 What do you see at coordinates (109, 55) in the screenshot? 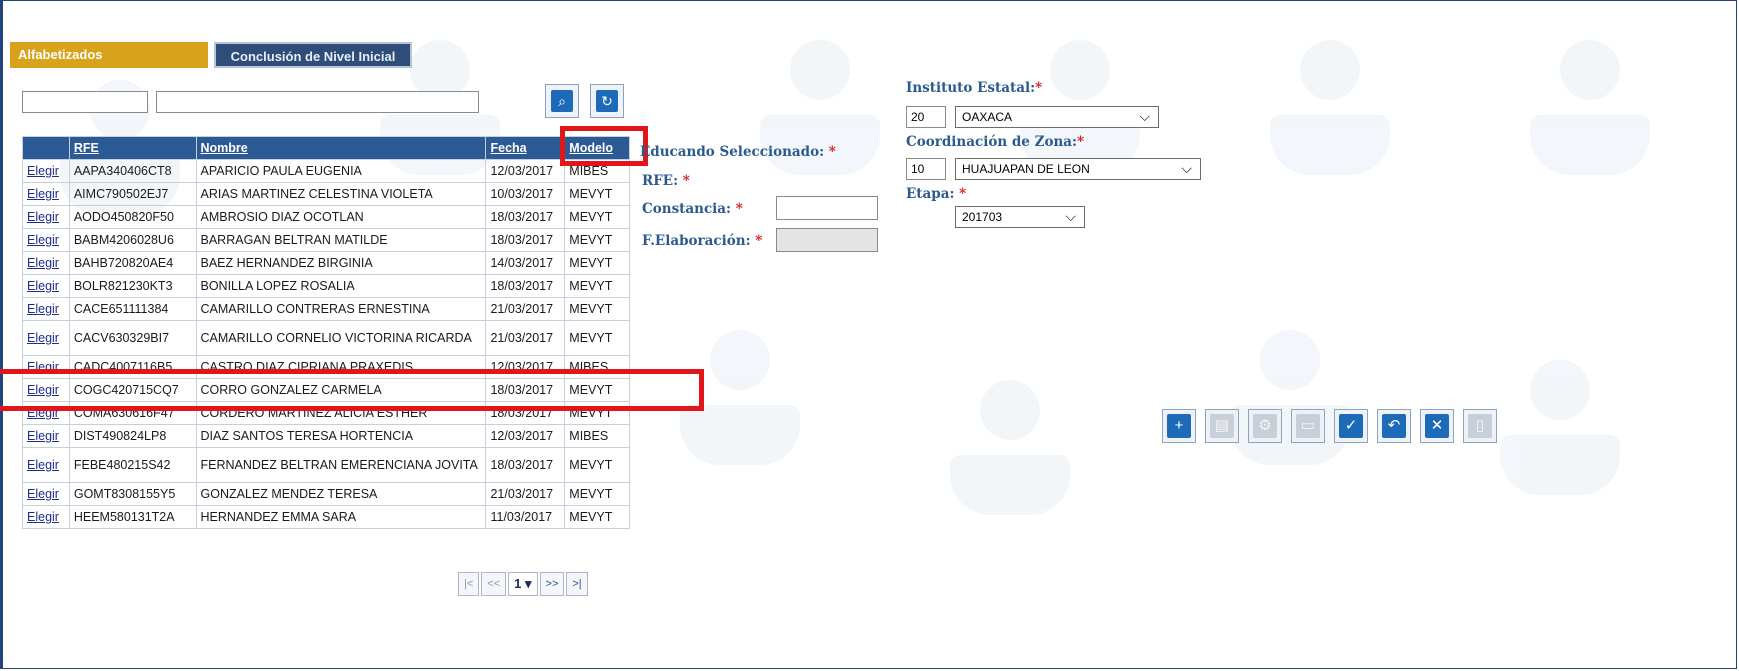
I see `tab-alfabetizados: Alfabetizados` at bounding box center [109, 55].